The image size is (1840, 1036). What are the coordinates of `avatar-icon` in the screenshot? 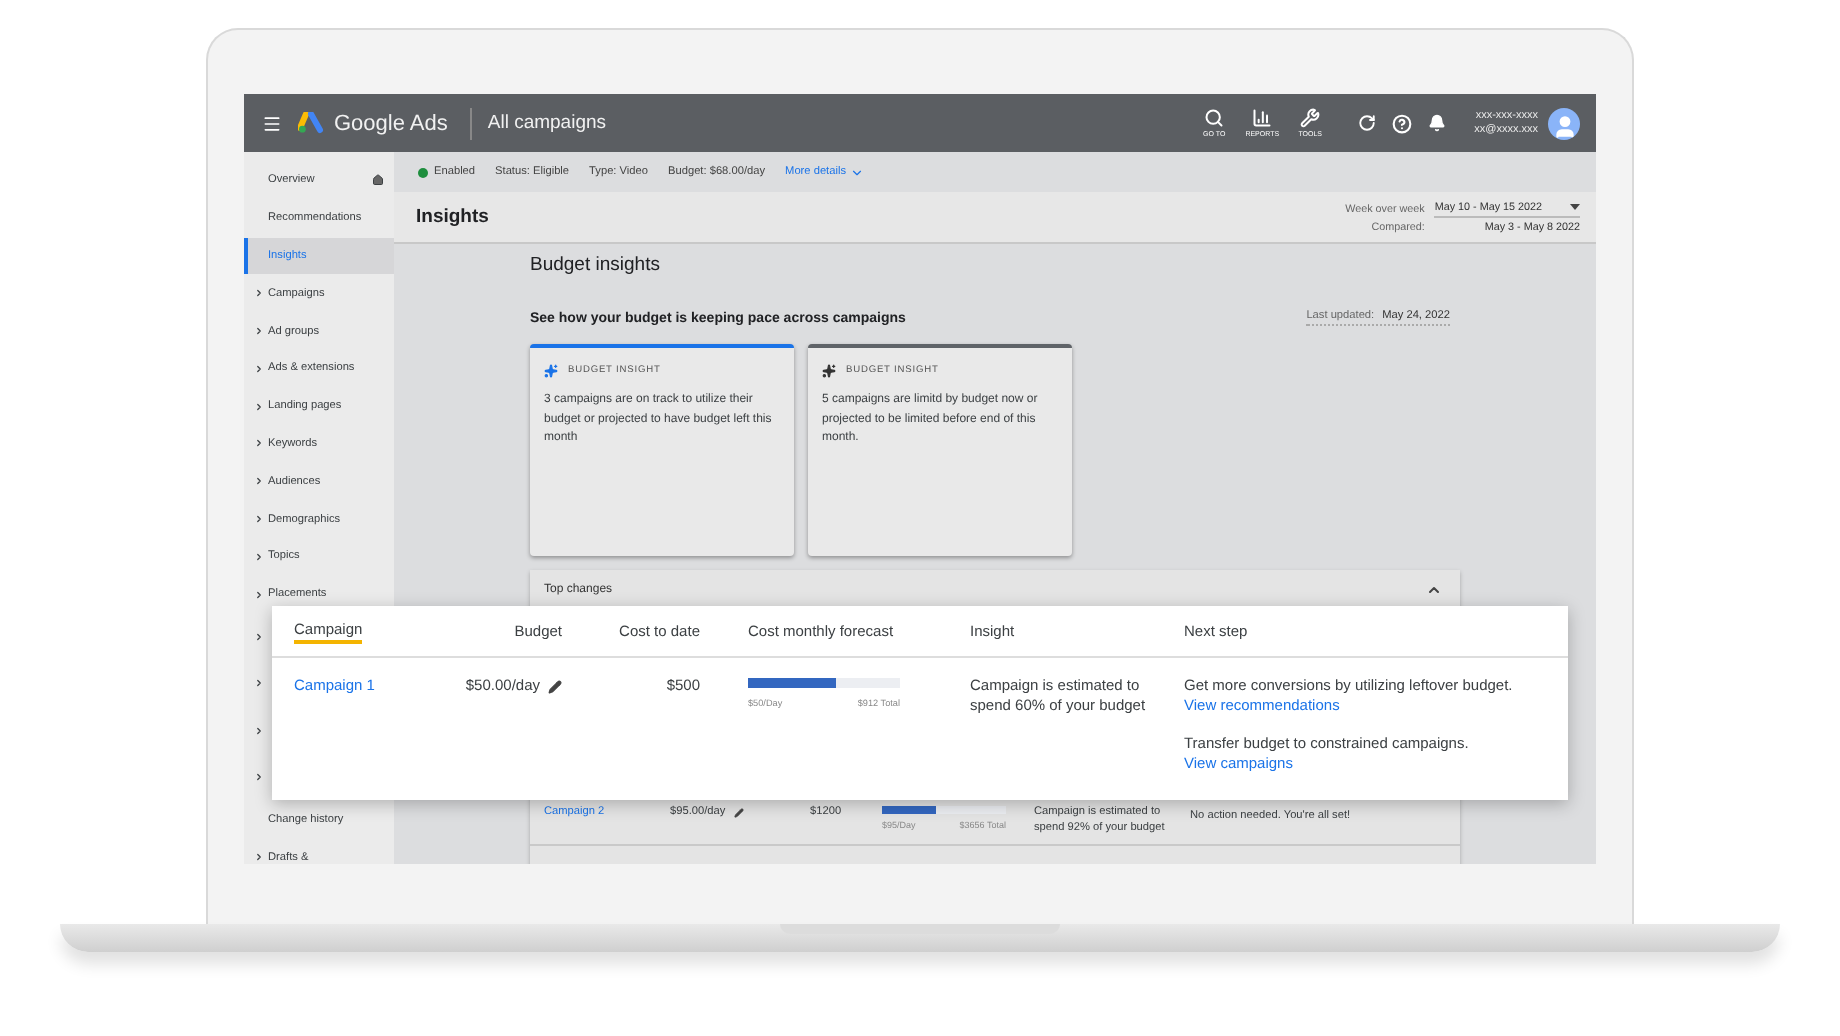 It's located at (1564, 123).